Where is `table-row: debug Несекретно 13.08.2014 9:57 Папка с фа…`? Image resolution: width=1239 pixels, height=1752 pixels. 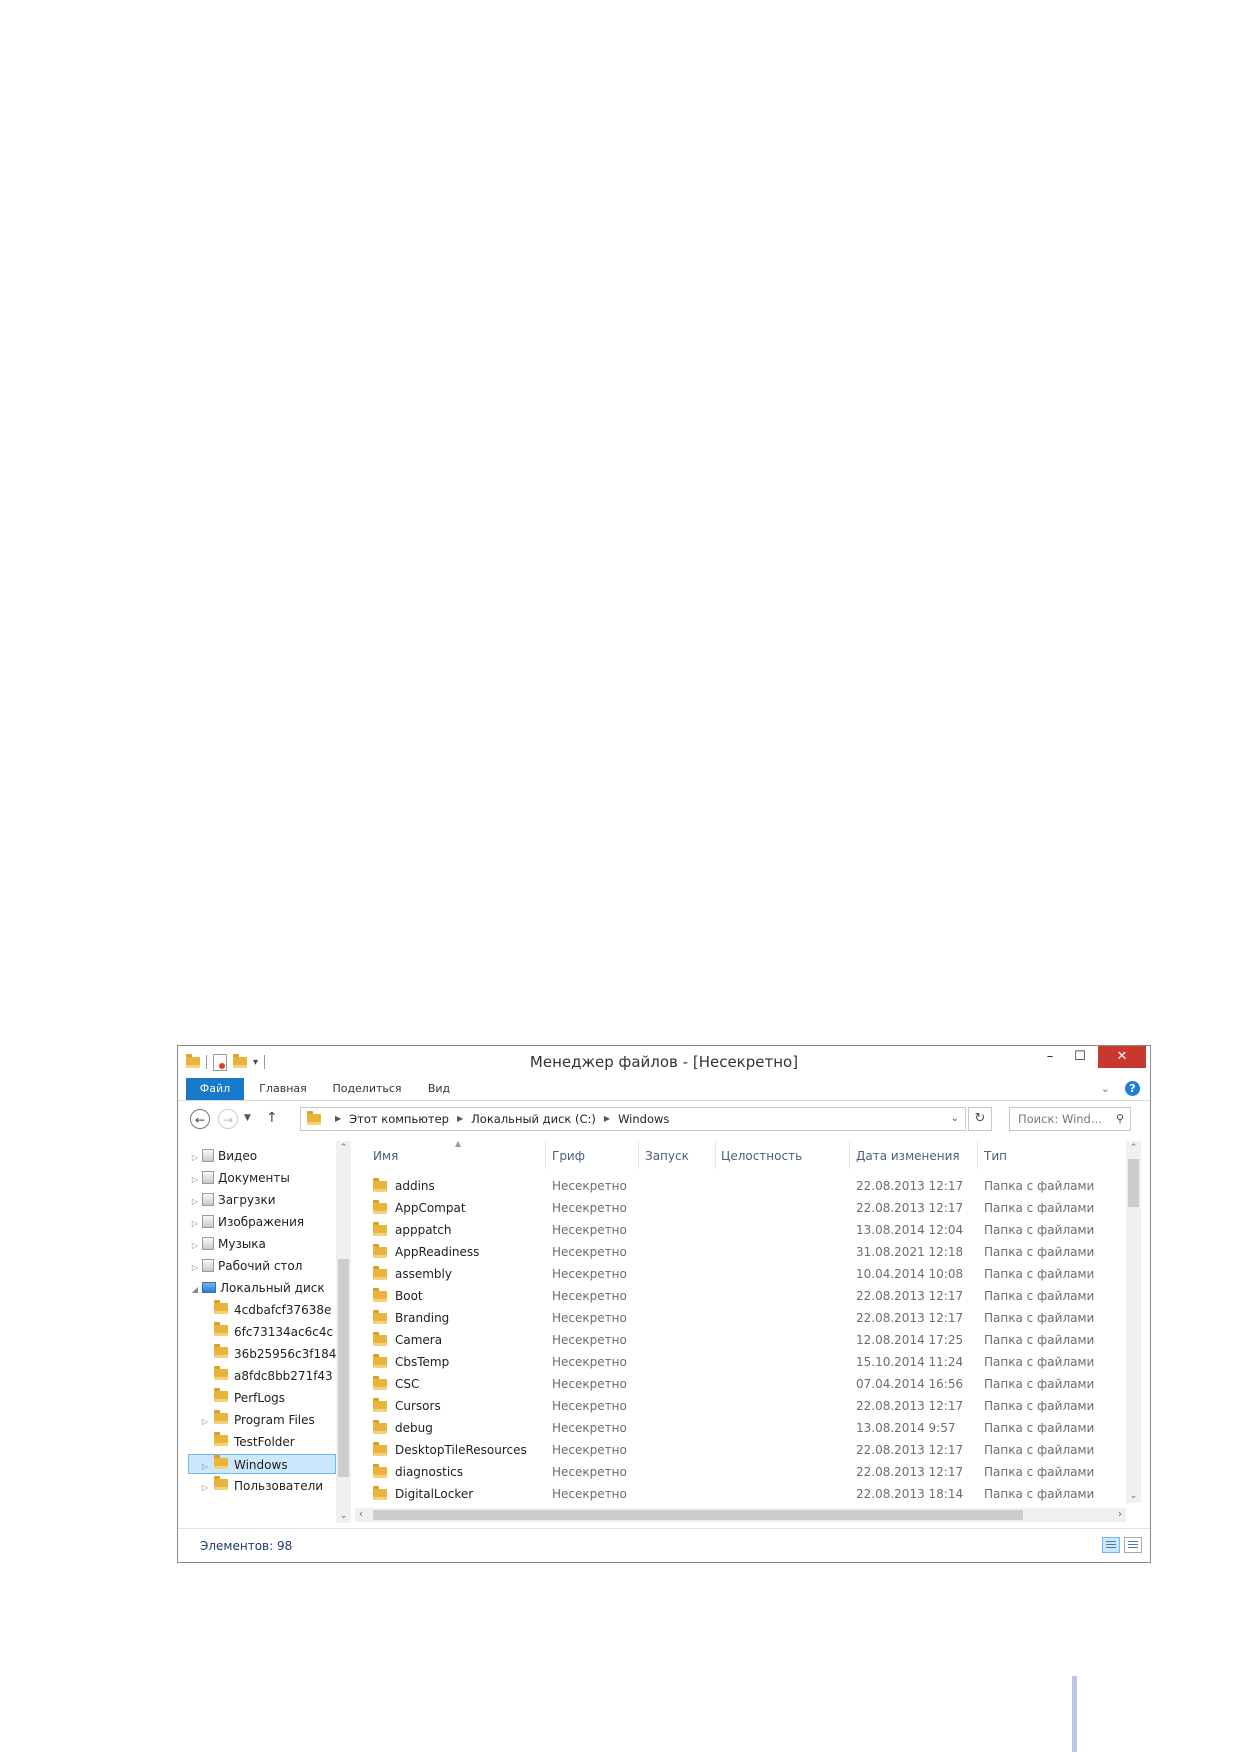 table-row: debug Несекретно 13.08.2014 9:57 Папка с фа… is located at coordinates (745, 1428).